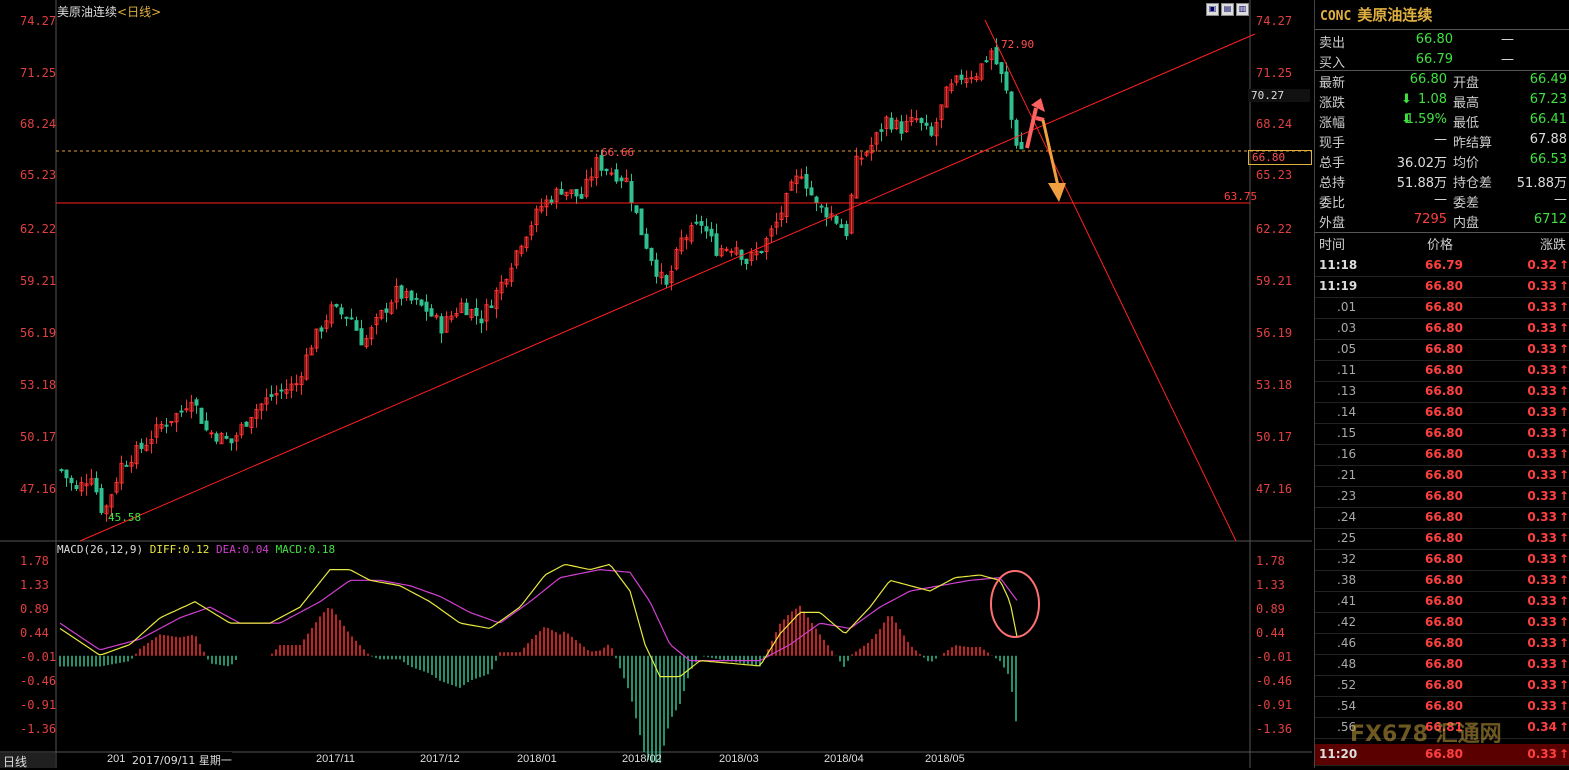 This screenshot has width=1569, height=770. I want to click on tick-row: .13 66.80 0.33 ↑, so click(1442, 392).